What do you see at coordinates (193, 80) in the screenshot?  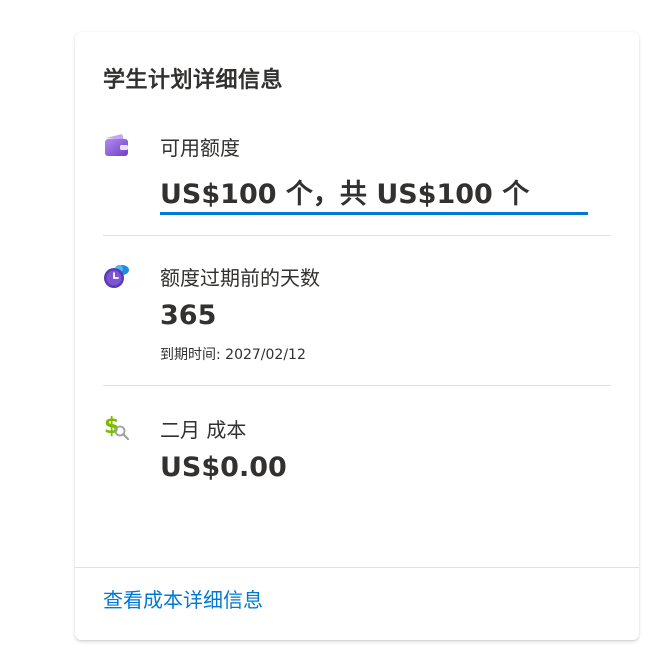 I see `card-title: 学生计划详细信息` at bounding box center [193, 80].